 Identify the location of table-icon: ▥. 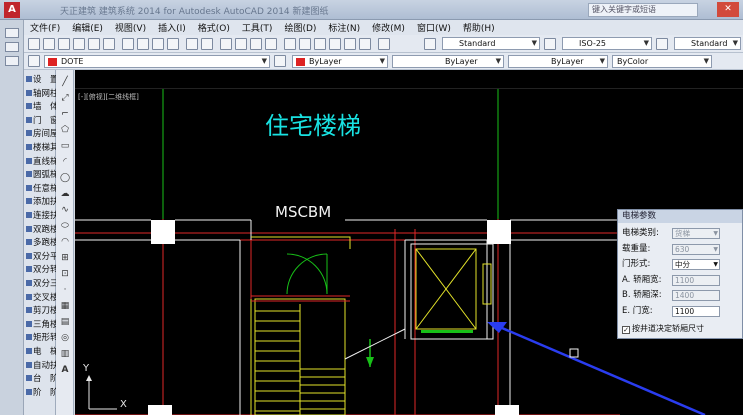
(65, 354).